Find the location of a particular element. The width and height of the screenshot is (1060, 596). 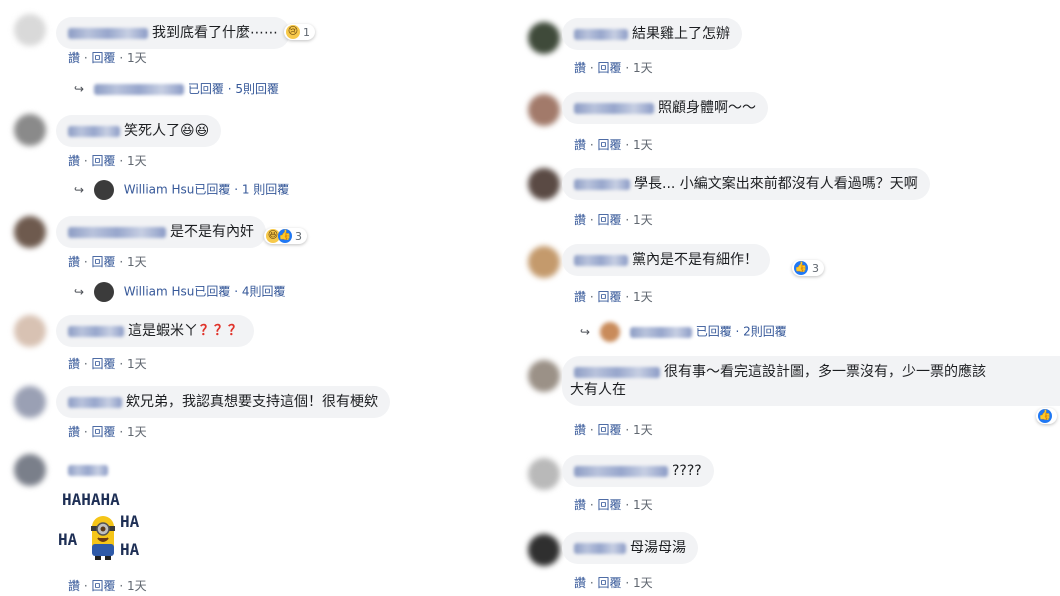

comment-text: 是不是有內奸 is located at coordinates (212, 232).